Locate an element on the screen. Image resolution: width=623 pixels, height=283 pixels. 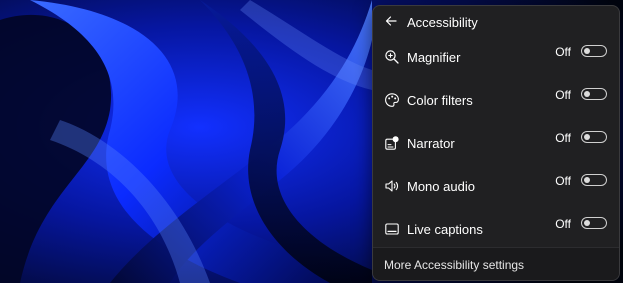
panel-title: Accessibility is located at coordinates (442, 22).